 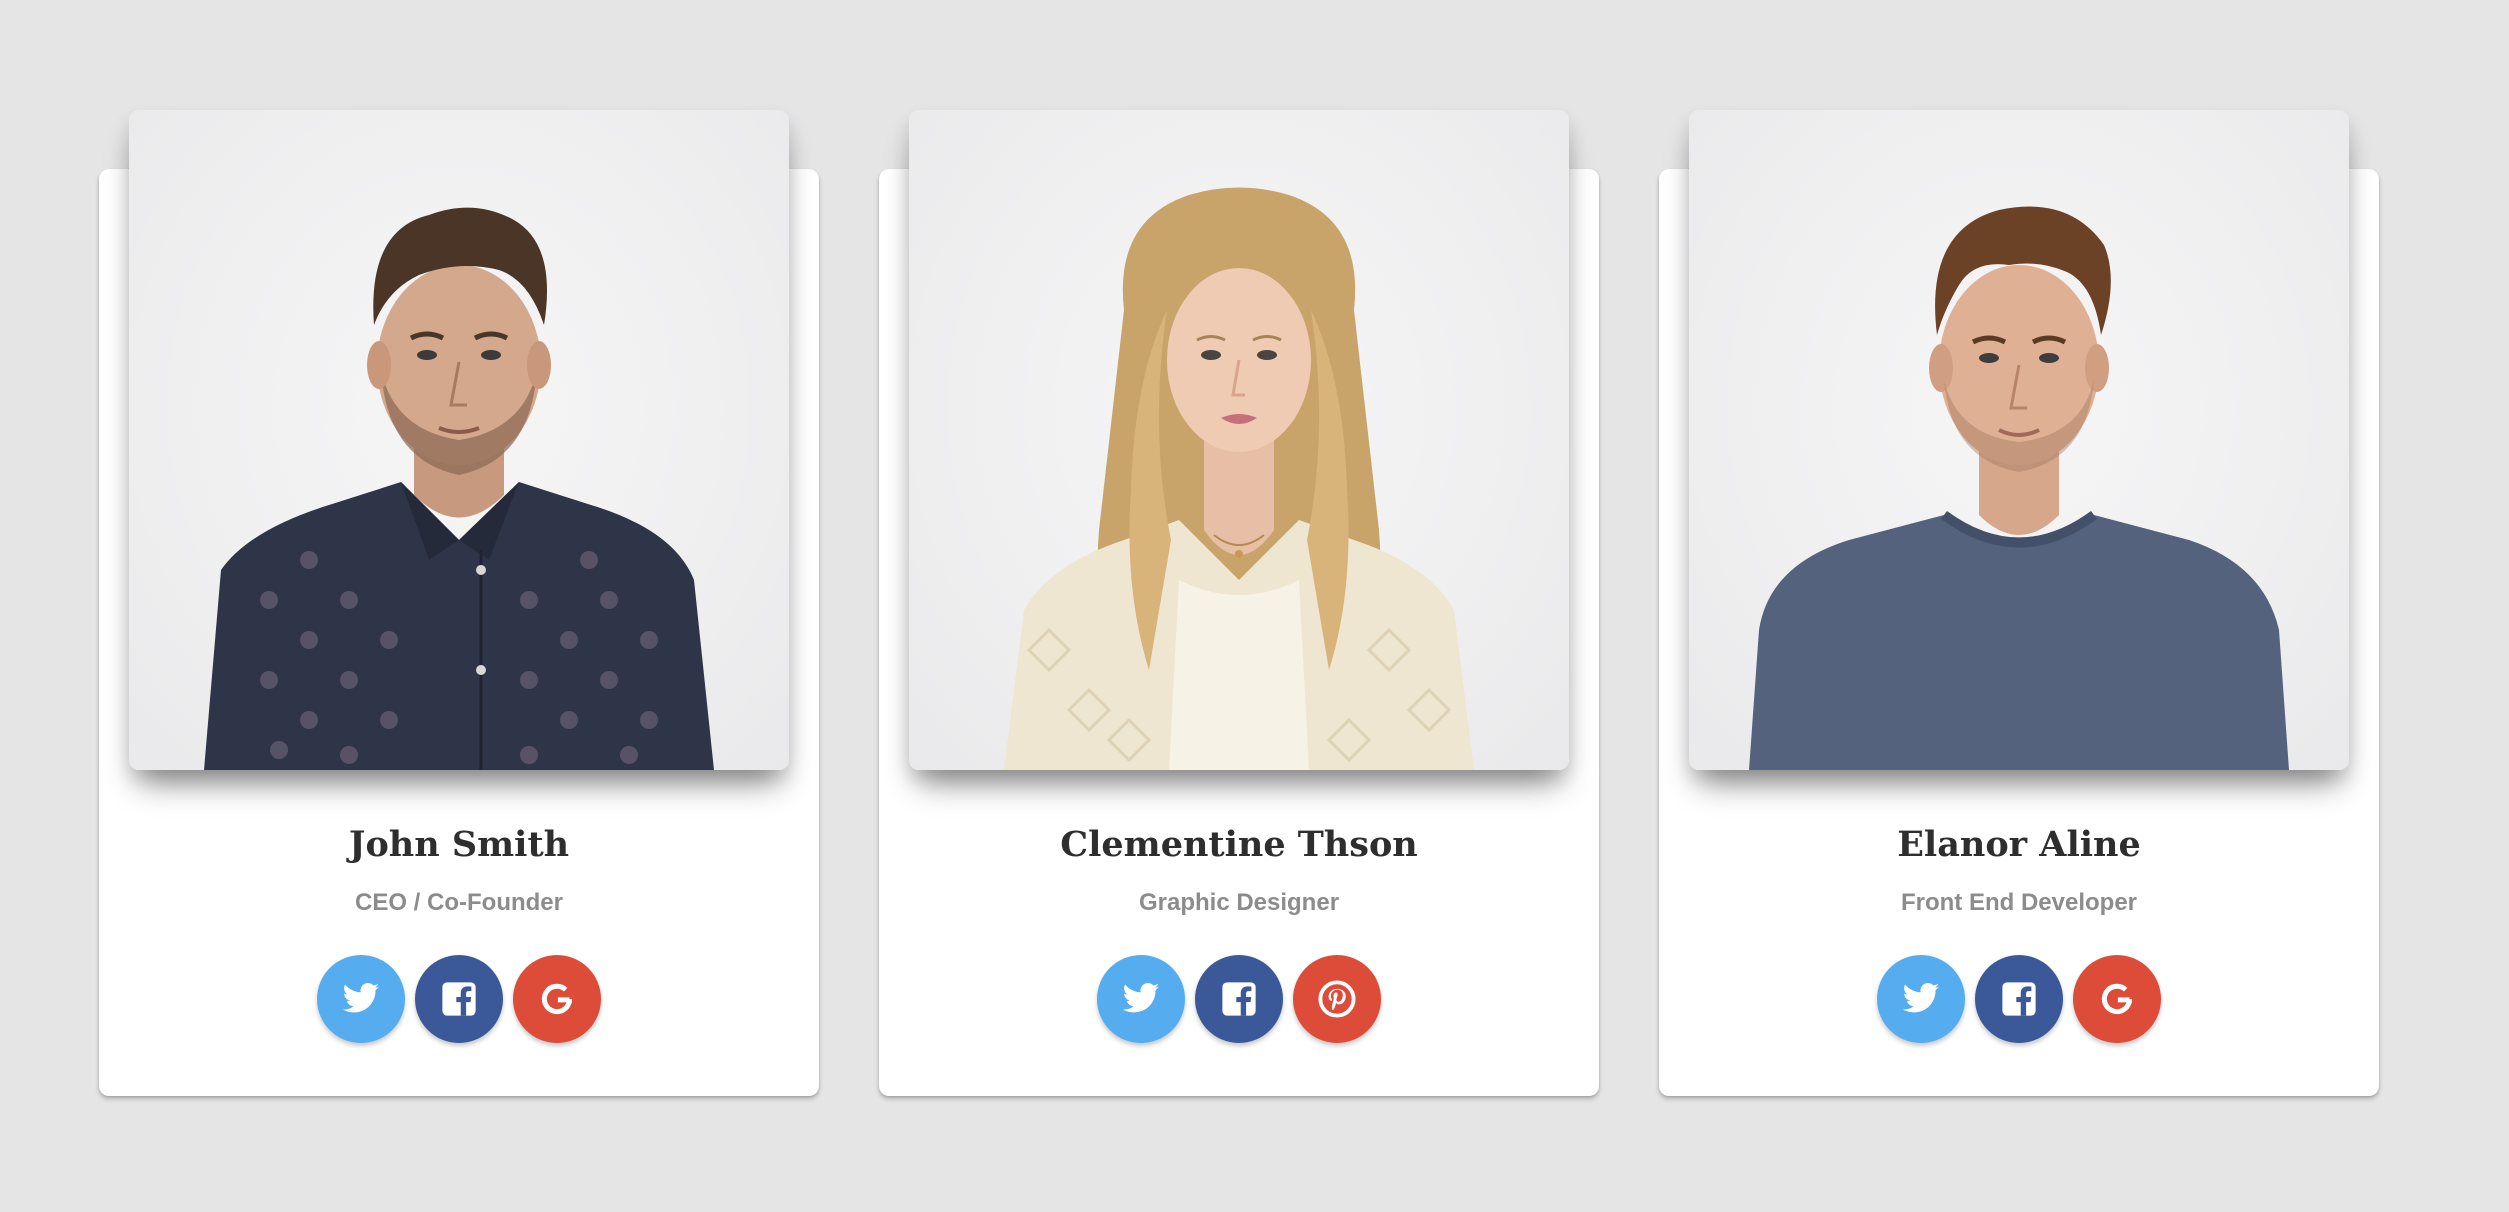 What do you see at coordinates (459, 844) in the screenshot?
I see `member-name: John Smith` at bounding box center [459, 844].